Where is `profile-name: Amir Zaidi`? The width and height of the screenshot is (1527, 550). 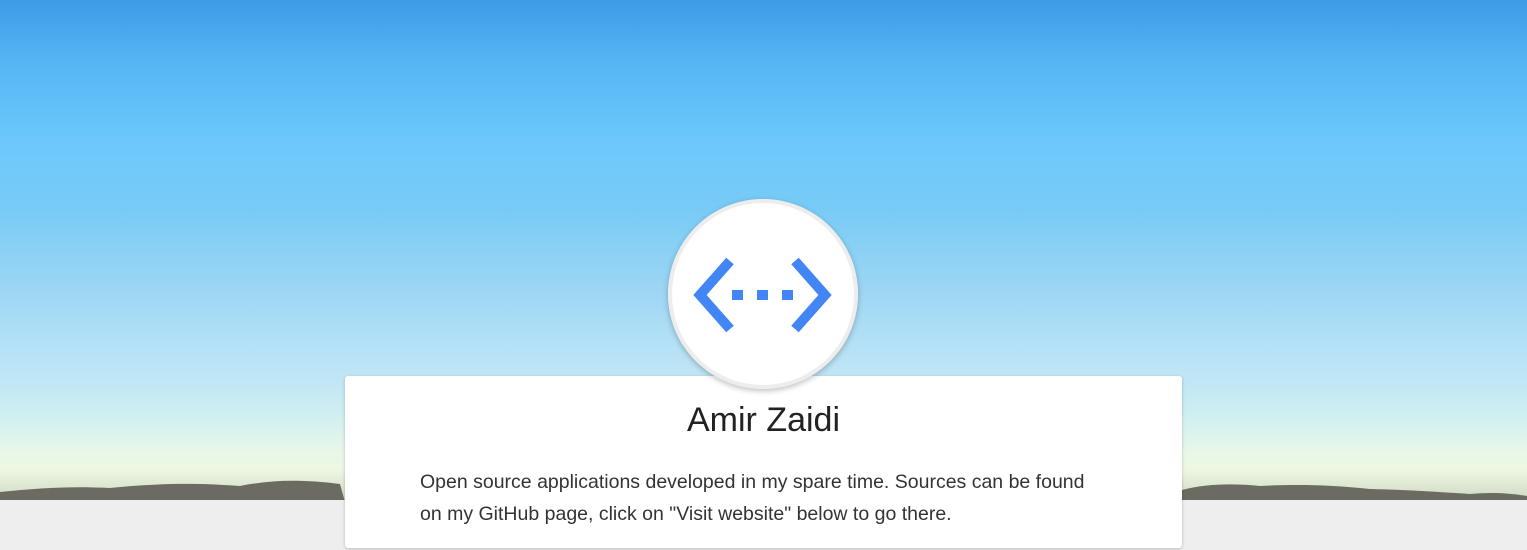
profile-name: Amir Zaidi is located at coordinates (763, 420).